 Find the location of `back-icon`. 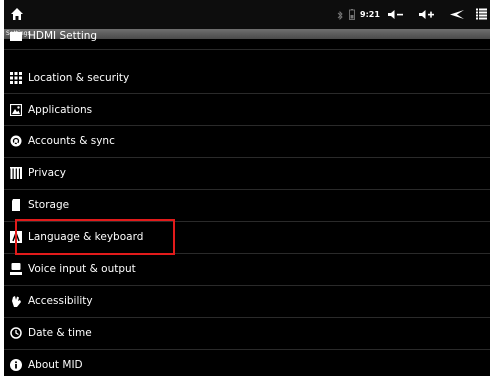

back-icon is located at coordinates (457, 14).